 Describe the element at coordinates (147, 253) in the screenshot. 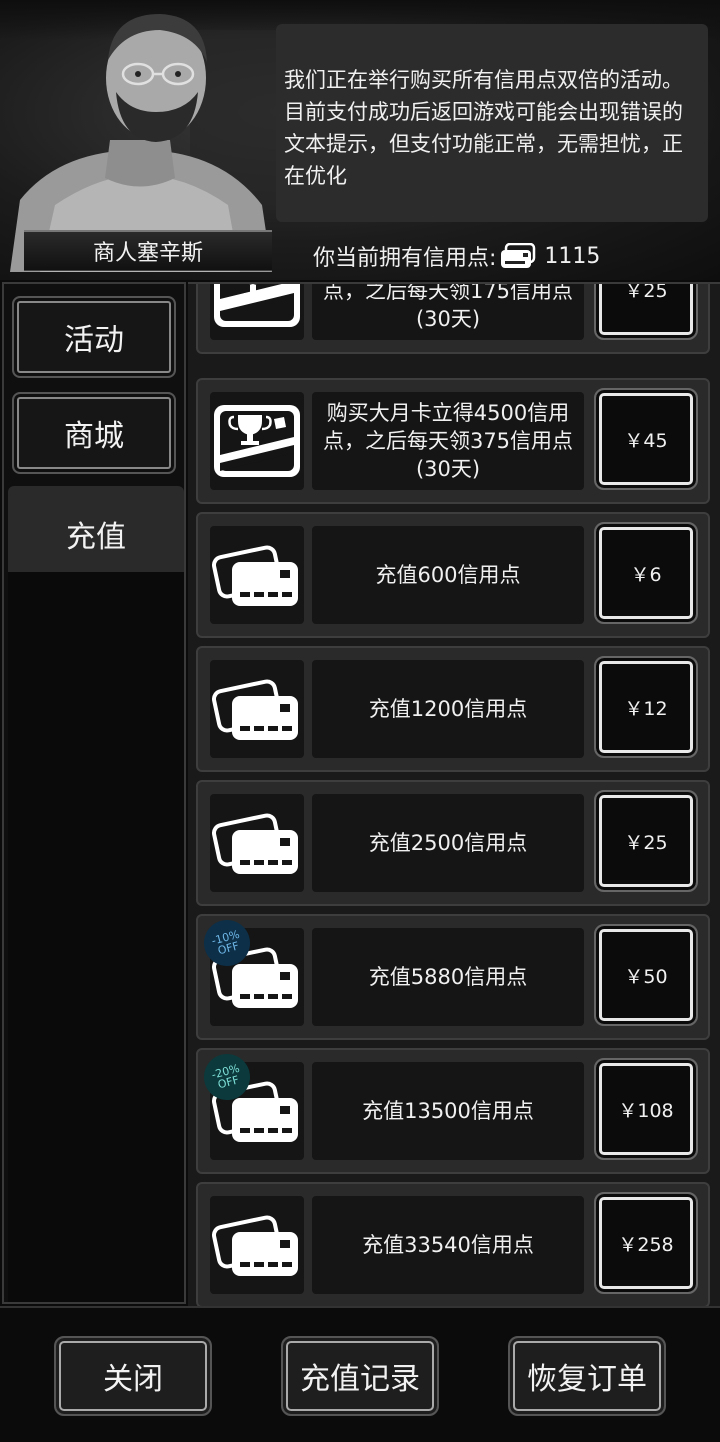

I see `merchant-name: 商人塞辛斯` at that location.